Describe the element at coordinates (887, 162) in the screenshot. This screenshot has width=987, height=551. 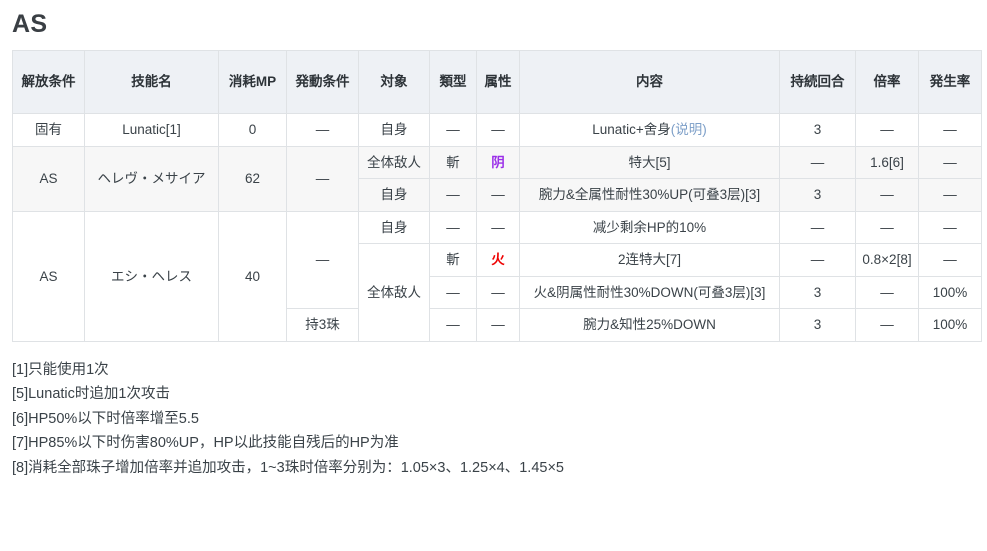
I see `cell-multiplier: 1.6[6]` at that location.